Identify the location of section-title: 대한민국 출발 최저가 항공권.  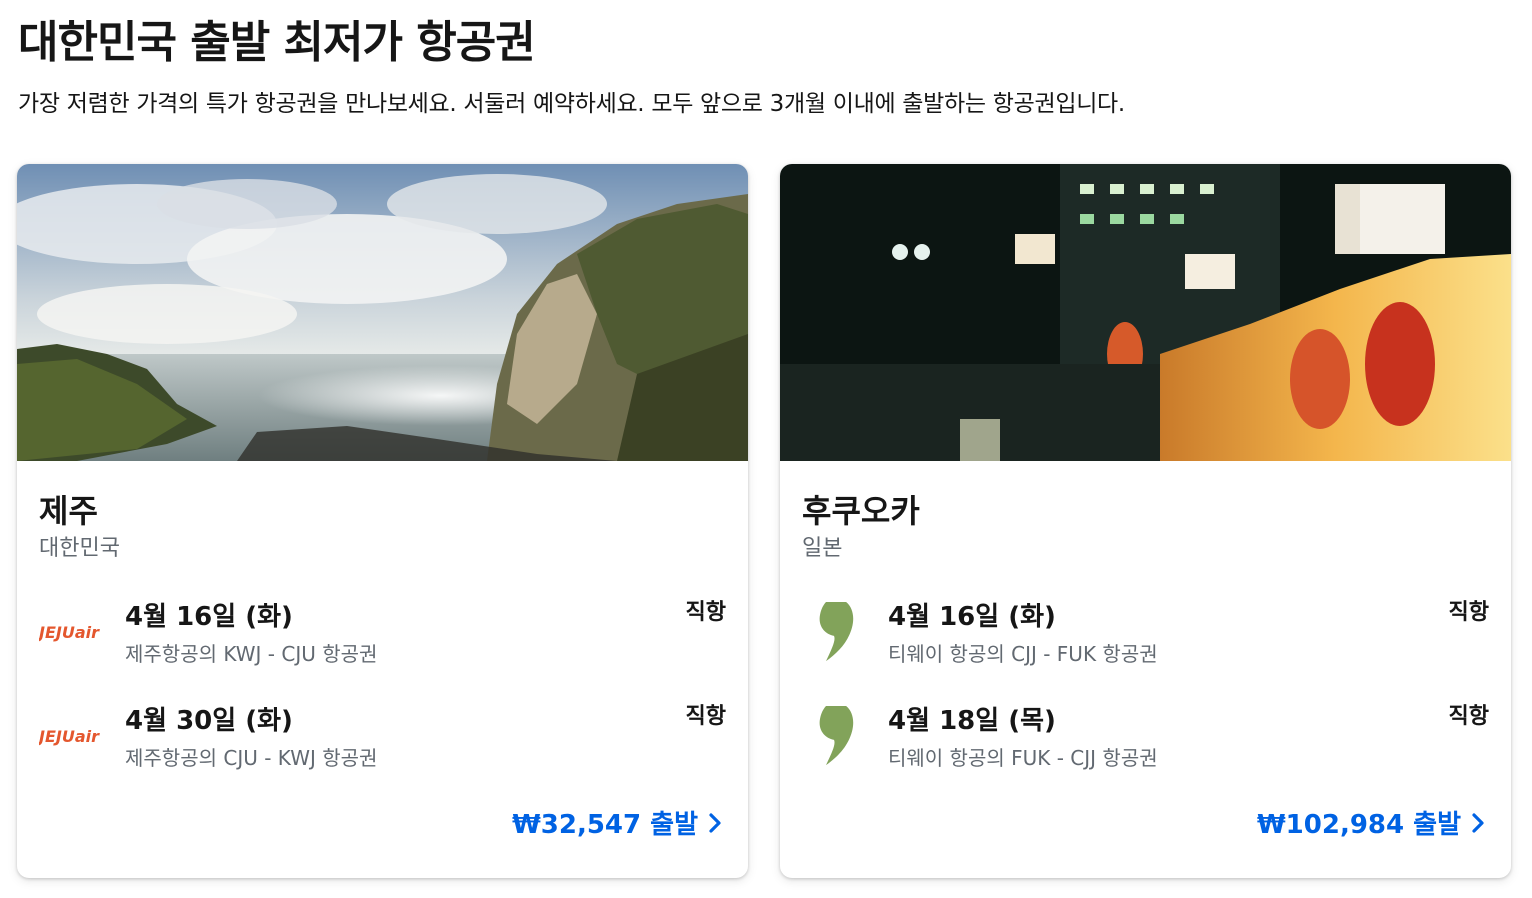
(277, 42).